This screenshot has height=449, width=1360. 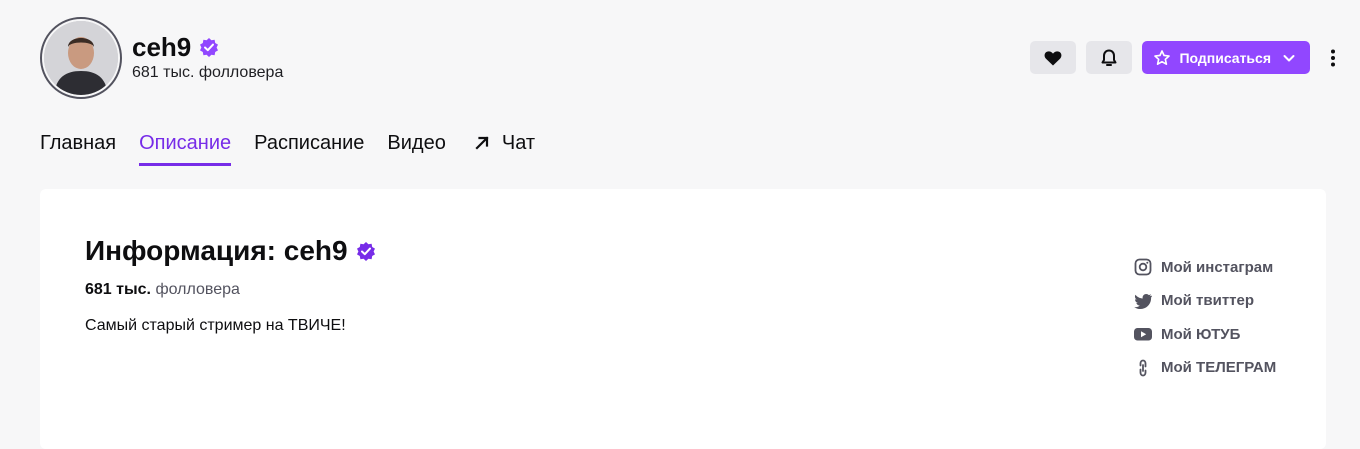 I want to click on follow-button, so click(x=1053, y=57).